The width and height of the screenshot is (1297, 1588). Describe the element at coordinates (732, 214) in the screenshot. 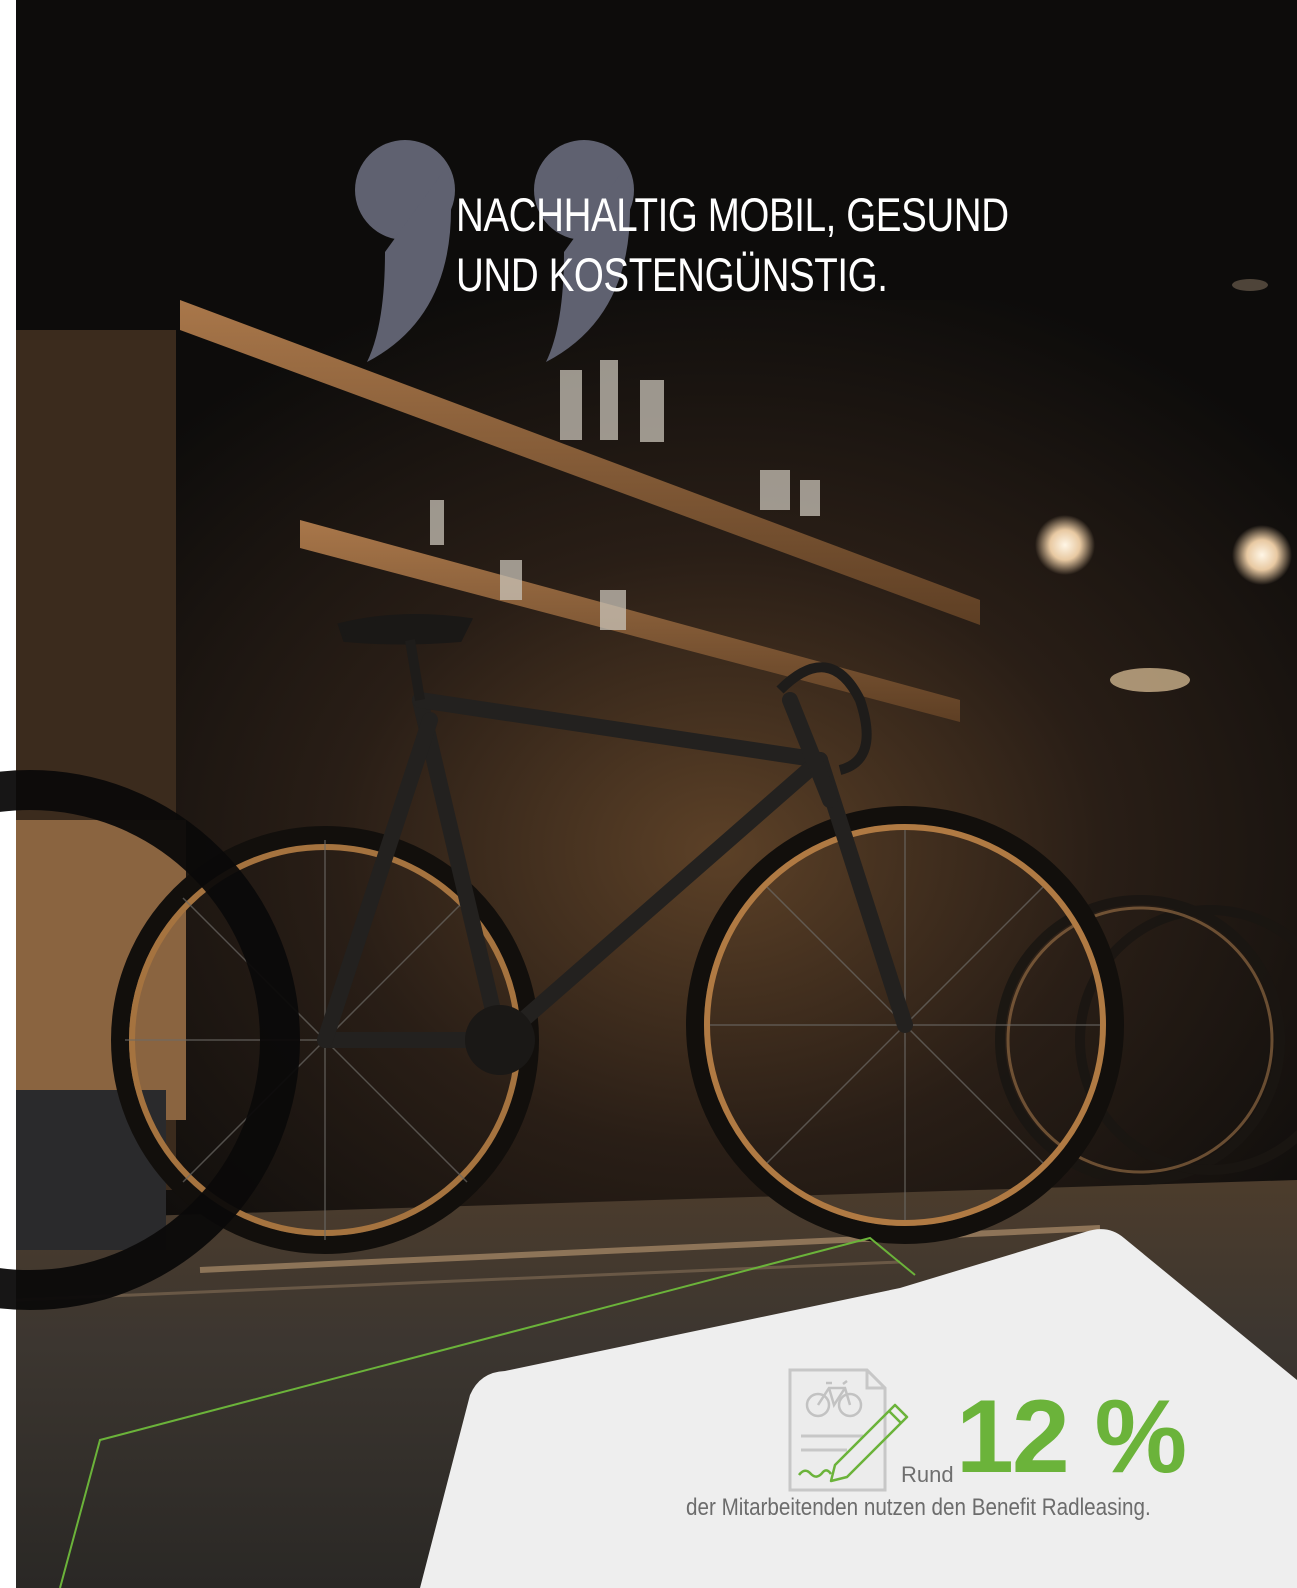

I see `headline-line-1: NACHHALTIG MOBIL, GESUND` at that location.